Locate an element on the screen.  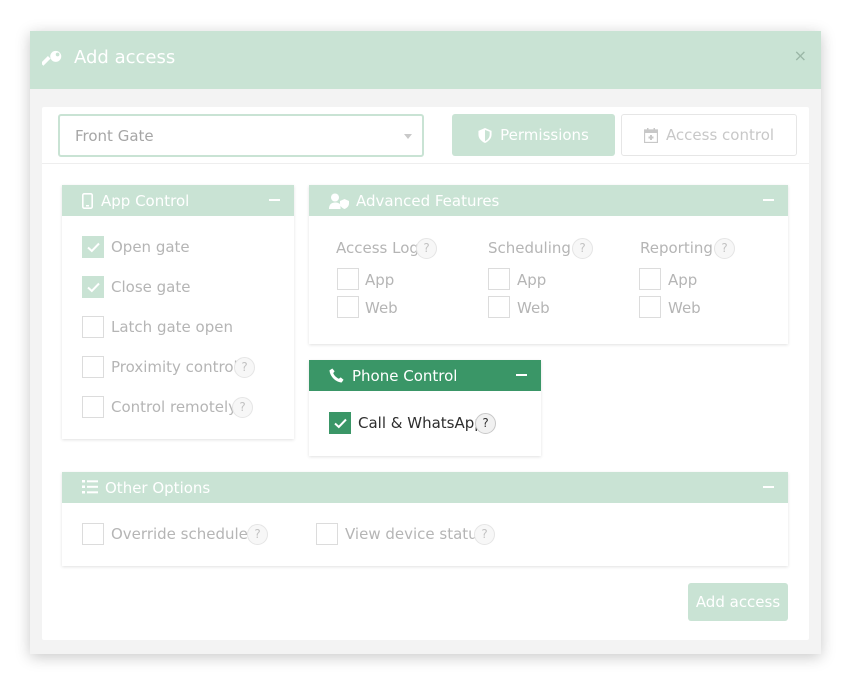
label-latch-gate-open: Latch gate open is located at coordinates (172, 327).